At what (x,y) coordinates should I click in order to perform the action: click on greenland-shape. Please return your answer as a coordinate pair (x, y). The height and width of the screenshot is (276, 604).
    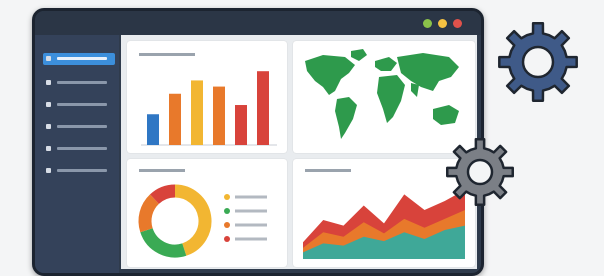
    Looking at the image, I should click on (359, 55).